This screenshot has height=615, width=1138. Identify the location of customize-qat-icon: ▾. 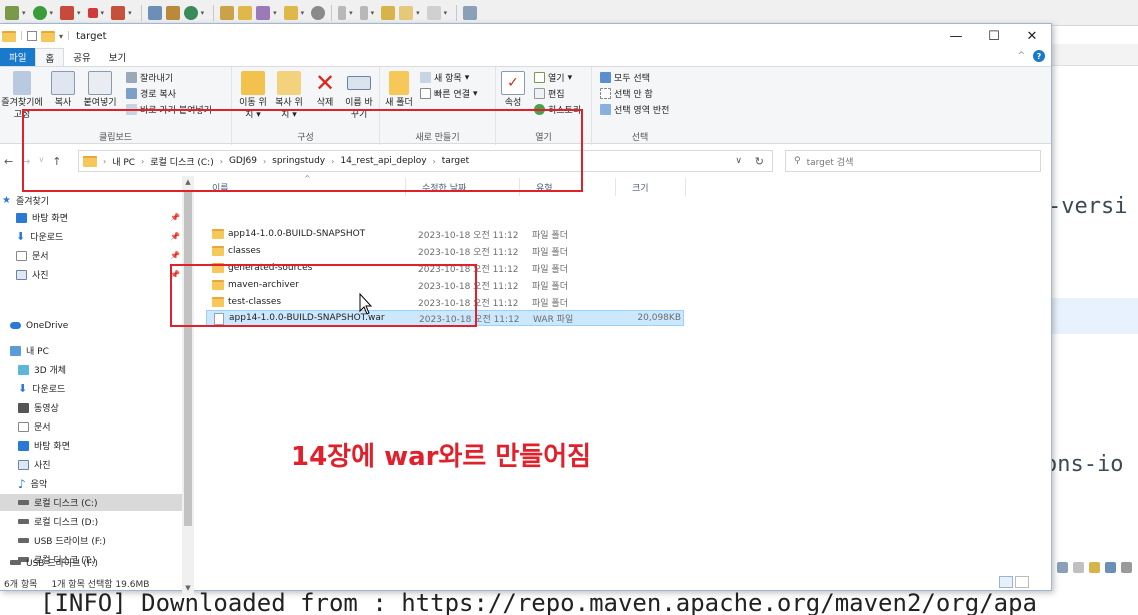
(61, 36).